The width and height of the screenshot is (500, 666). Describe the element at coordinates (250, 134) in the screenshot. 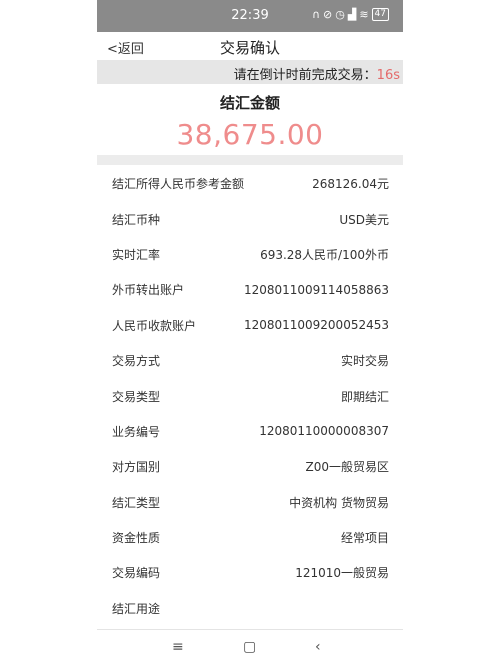

I see `amount-value: 38,675.00` at that location.